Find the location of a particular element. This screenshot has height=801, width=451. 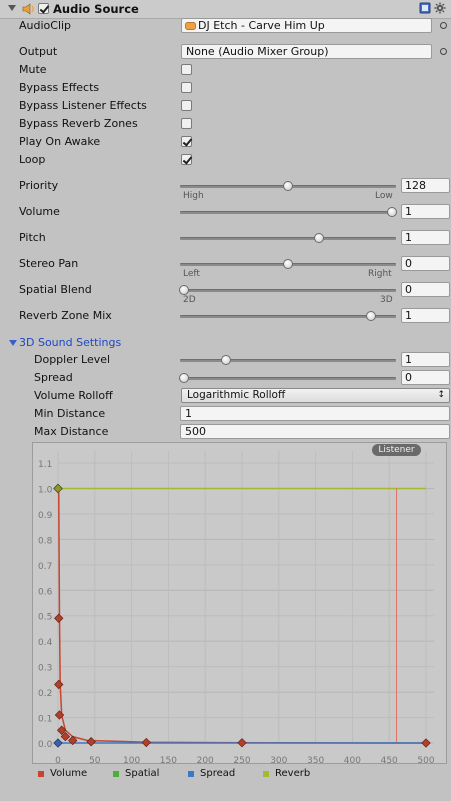

mute-label: Mute is located at coordinates (33, 69).